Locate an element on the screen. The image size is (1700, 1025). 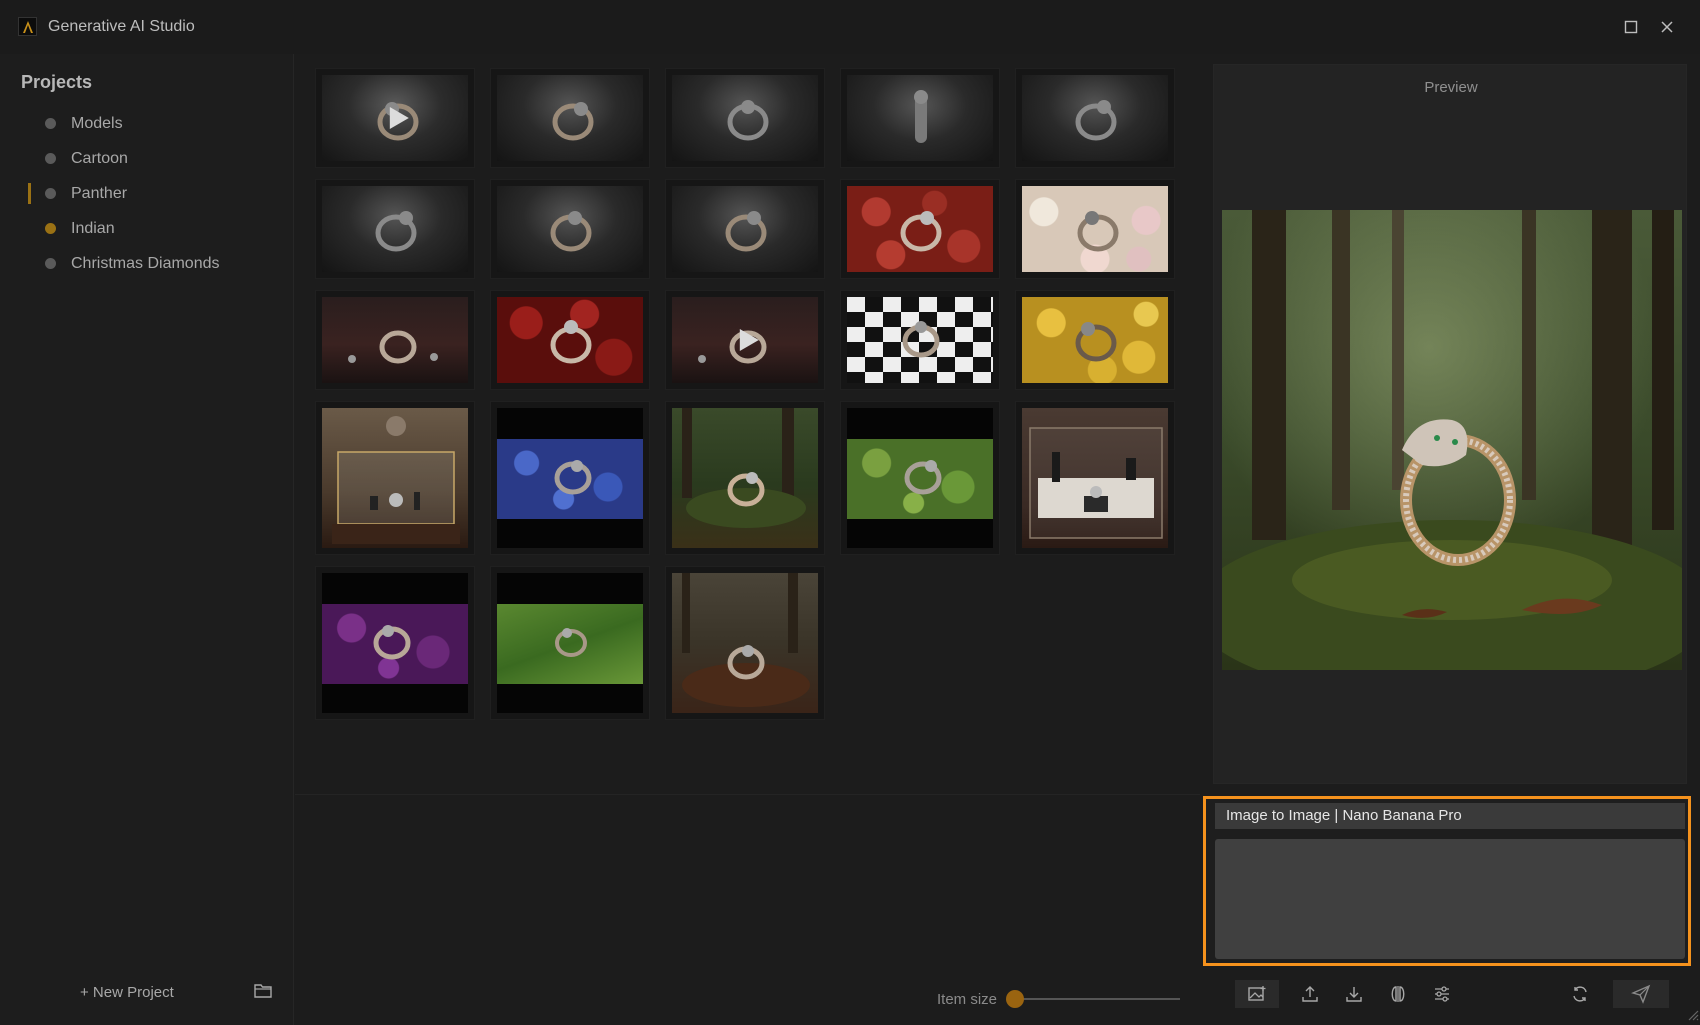
maximize-icon is located at coordinates (1631, 27).